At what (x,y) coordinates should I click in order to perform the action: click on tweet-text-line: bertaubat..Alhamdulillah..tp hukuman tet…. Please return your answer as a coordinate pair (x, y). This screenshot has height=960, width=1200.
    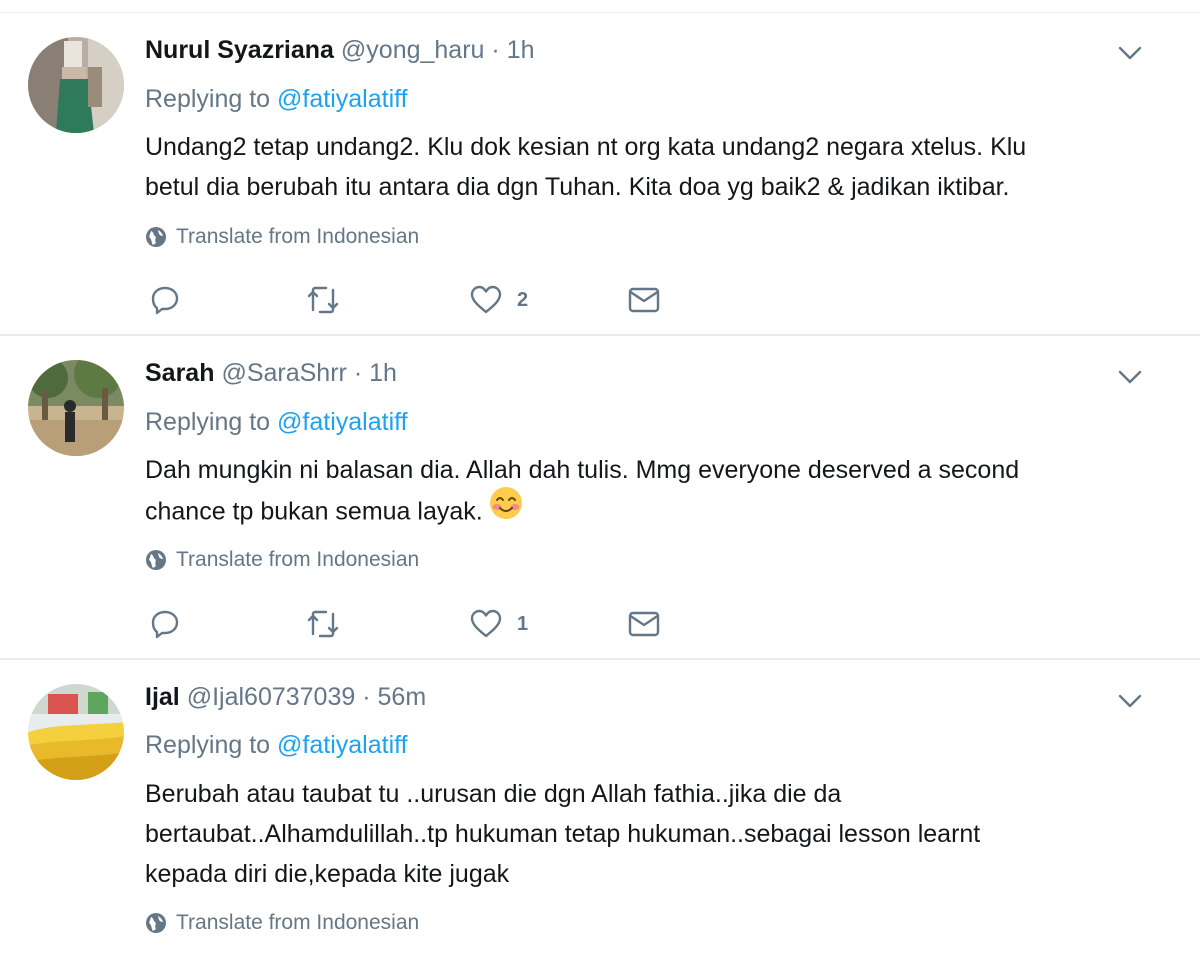
    Looking at the image, I should click on (563, 834).